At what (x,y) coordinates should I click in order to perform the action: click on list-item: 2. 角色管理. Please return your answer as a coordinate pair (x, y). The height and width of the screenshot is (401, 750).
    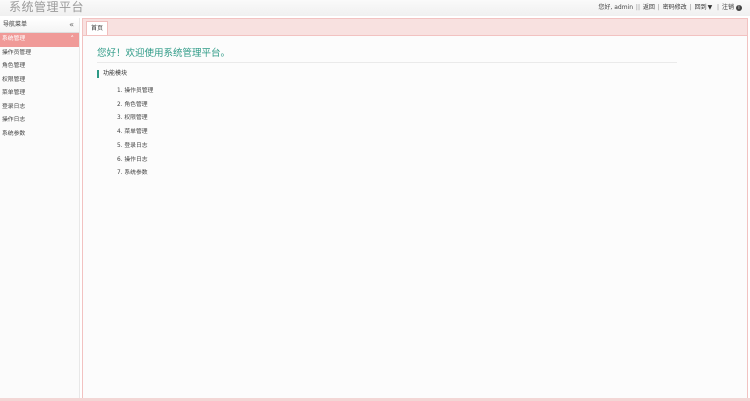
    Looking at the image, I should click on (132, 104).